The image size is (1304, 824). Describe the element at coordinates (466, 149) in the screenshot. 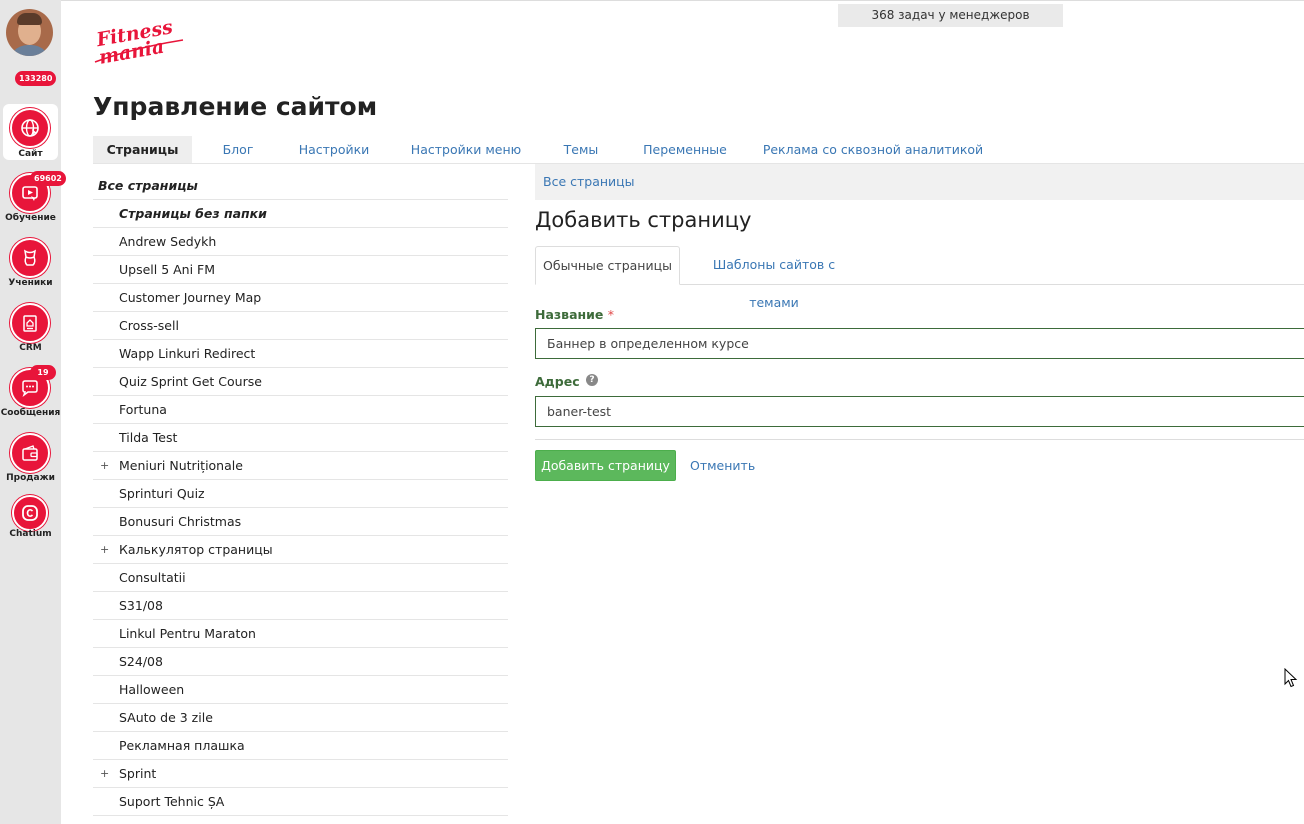

I see `tab-menu-settings: Настройки меню` at that location.